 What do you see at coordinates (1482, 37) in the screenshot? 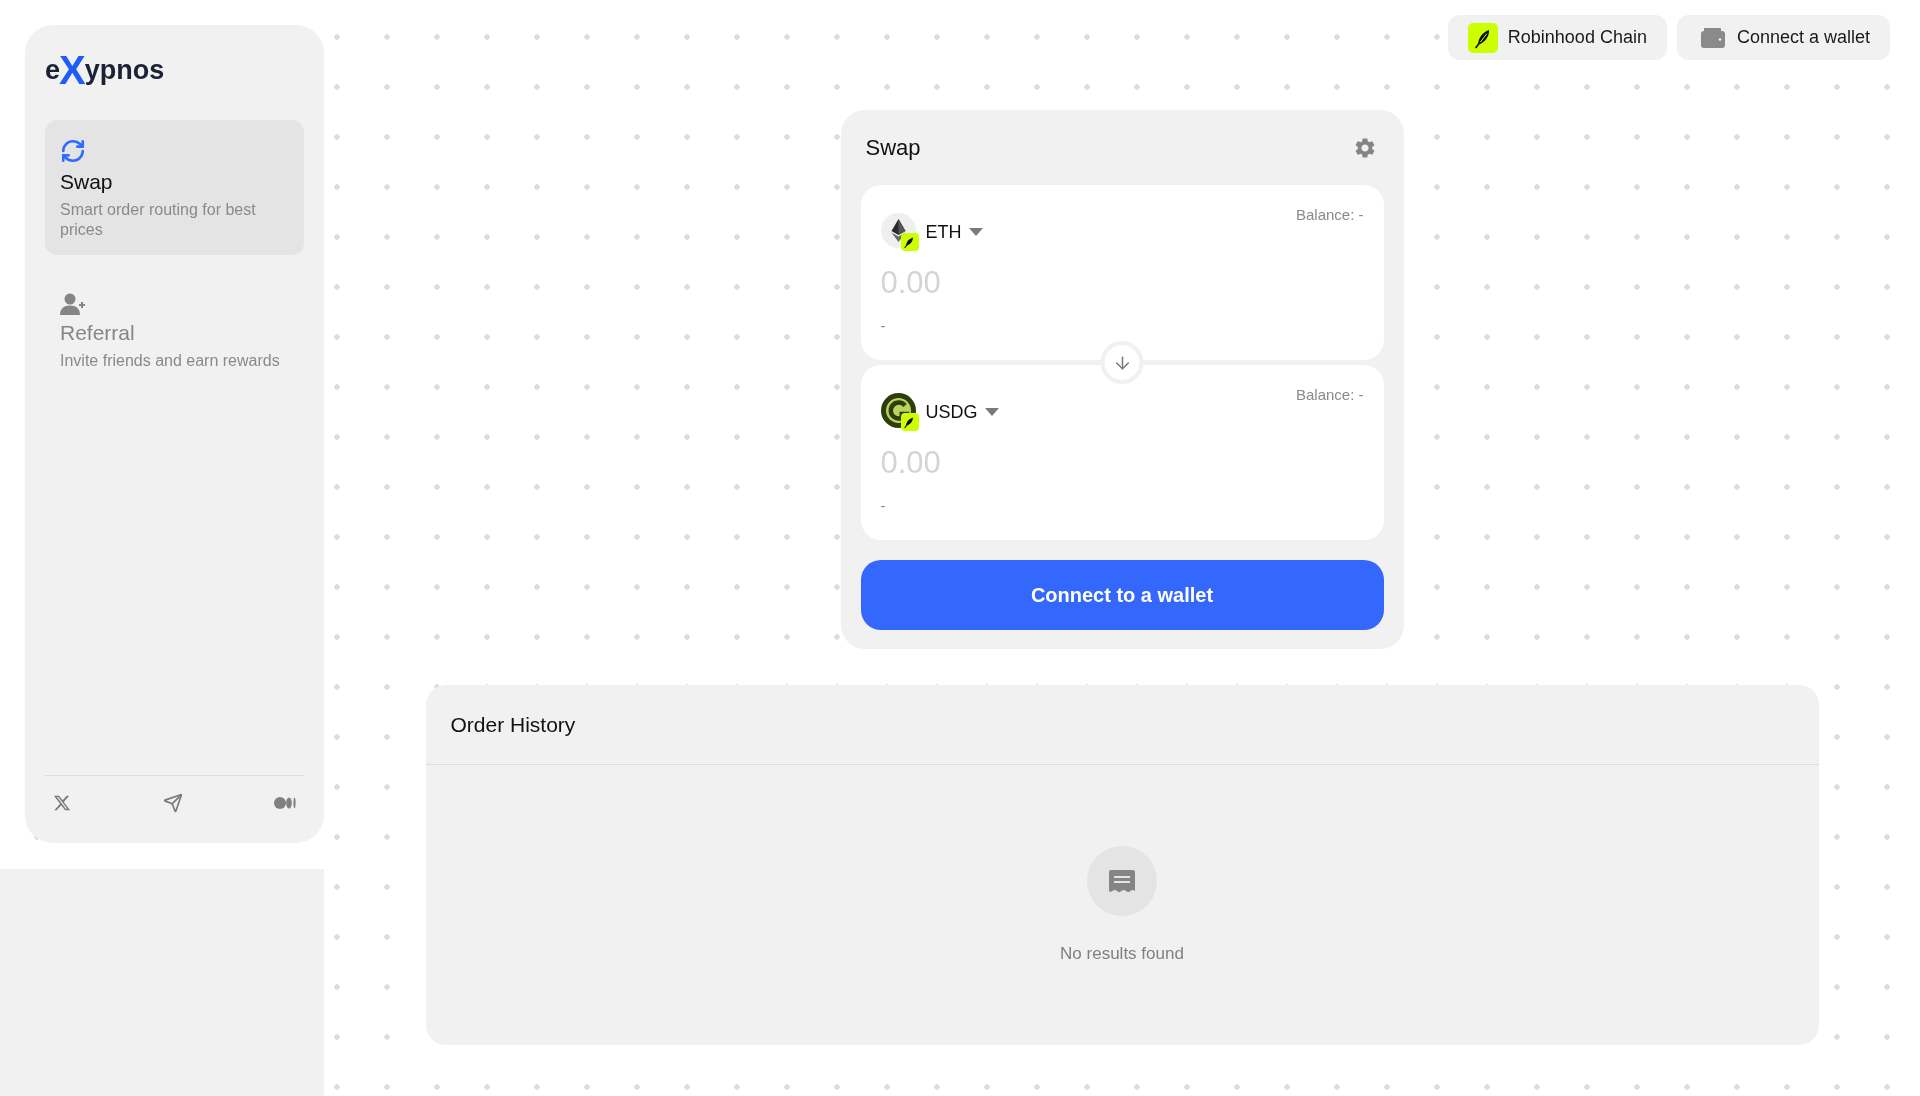
I see `feather-icon` at bounding box center [1482, 37].